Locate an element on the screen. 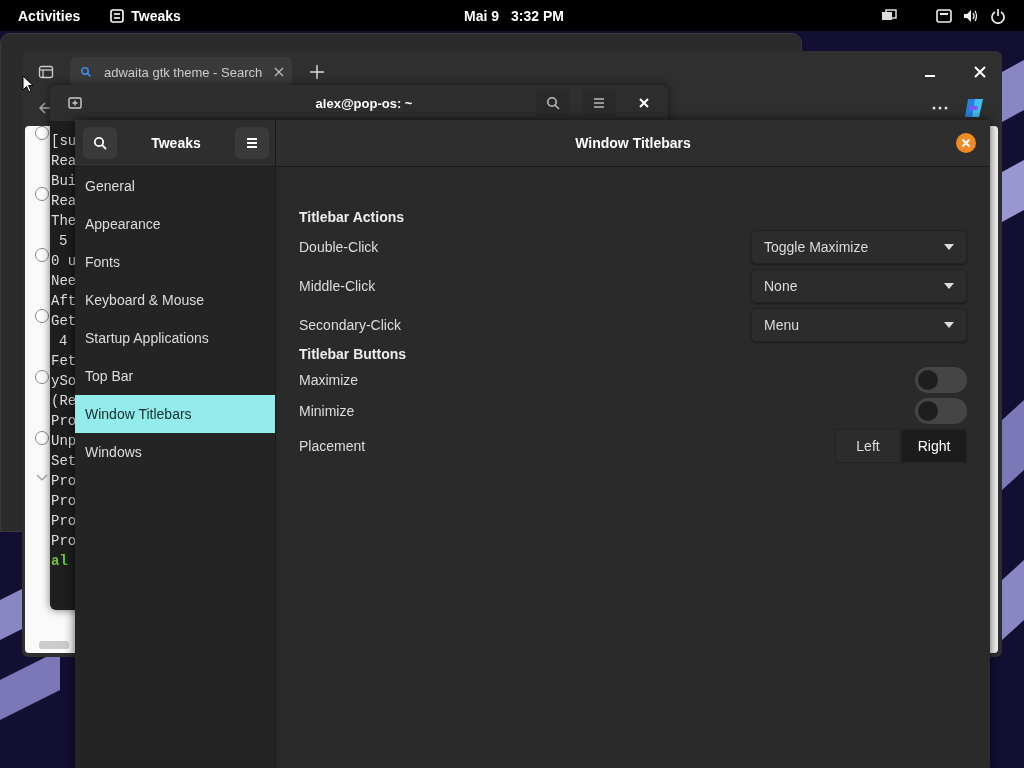  terminal-line: (Re is located at coordinates (64, 401).